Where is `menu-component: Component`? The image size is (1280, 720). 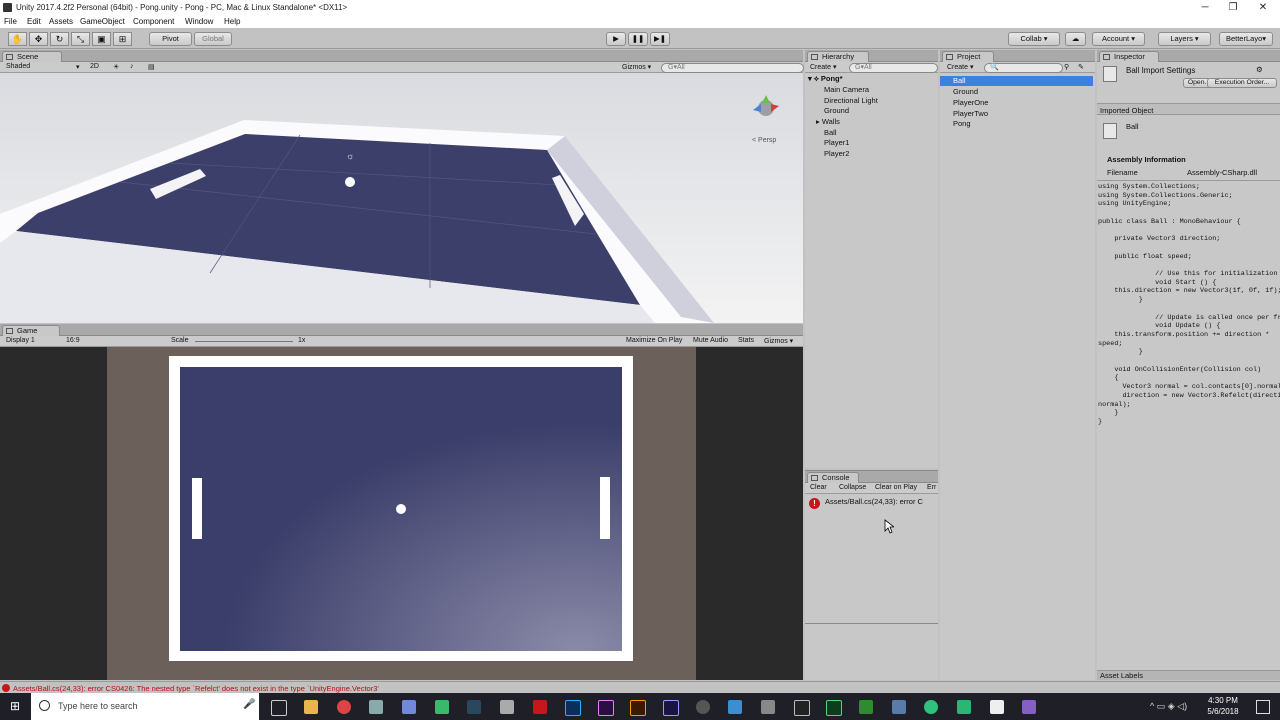
menu-component: Component is located at coordinates (153, 21).